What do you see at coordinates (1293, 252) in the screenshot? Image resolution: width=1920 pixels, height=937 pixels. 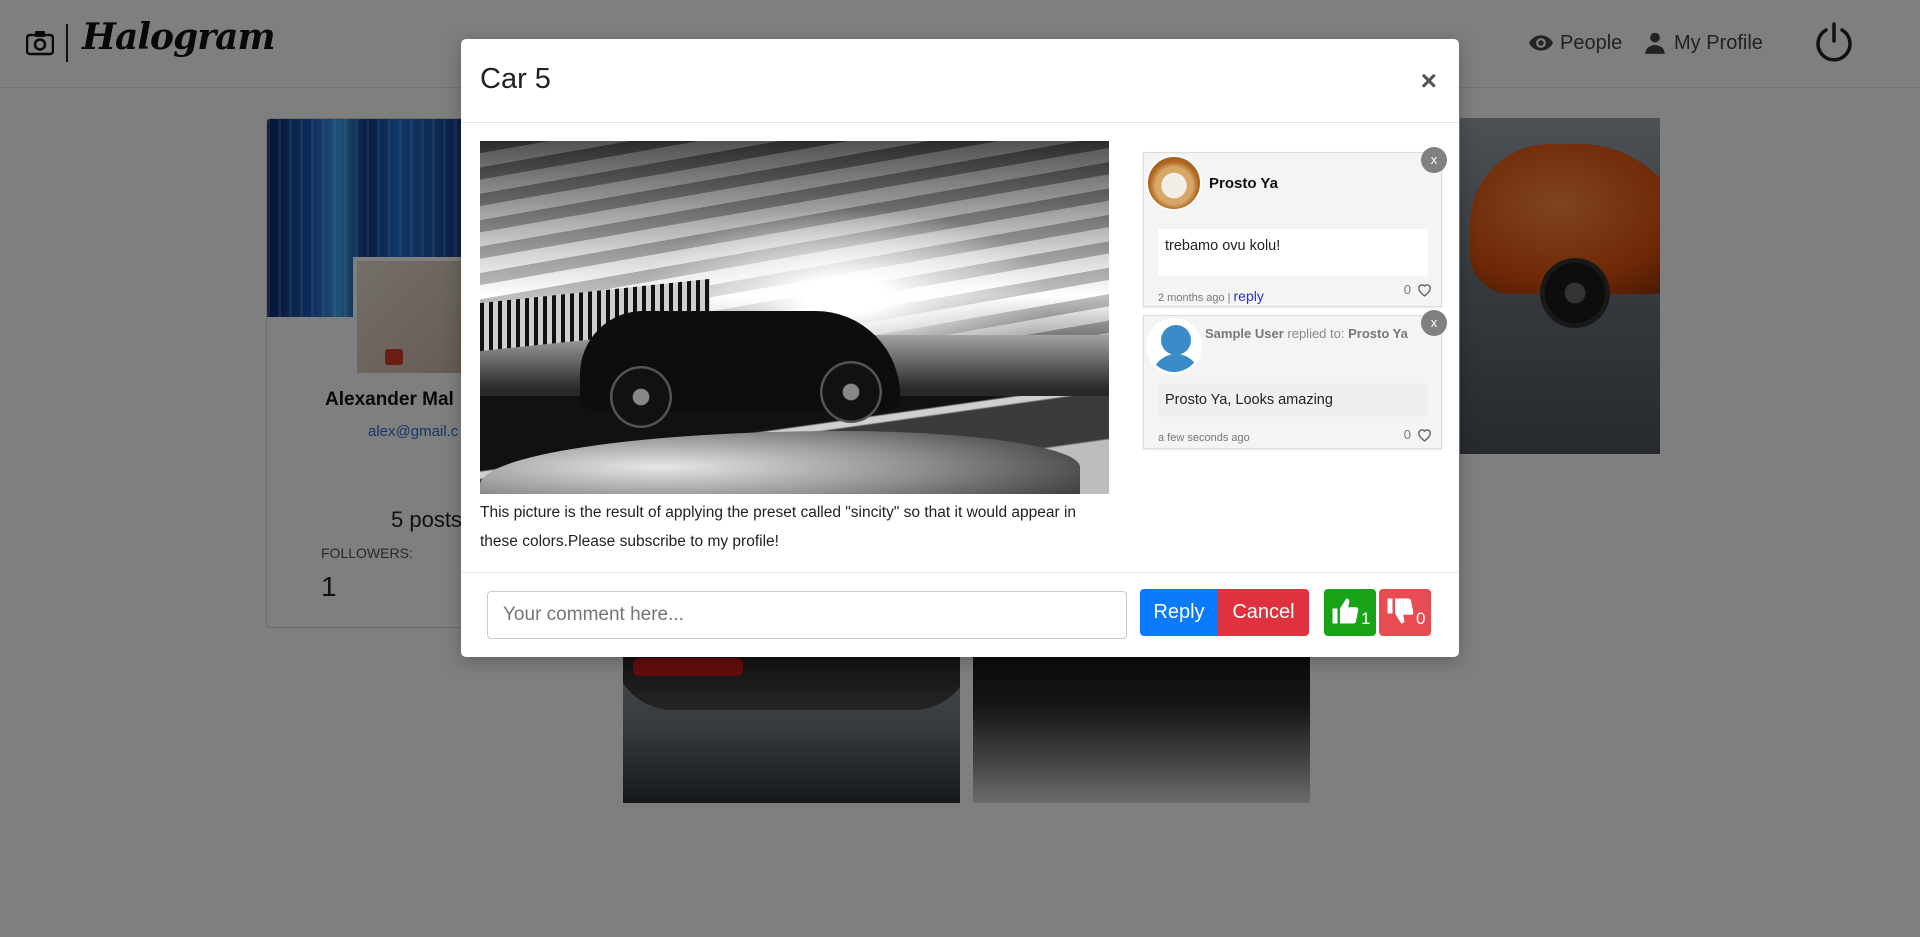 I see `comment-text: trebamo ovu kolu!` at bounding box center [1293, 252].